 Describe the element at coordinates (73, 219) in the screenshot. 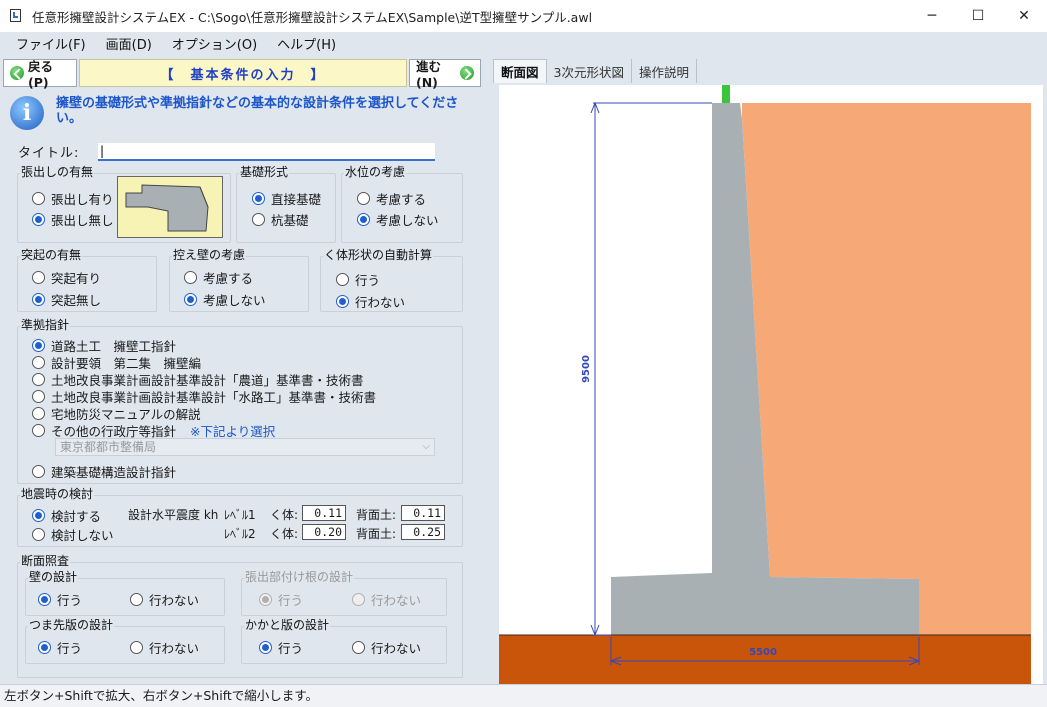

I see `overhang-no-radio: 張出し無し` at that location.